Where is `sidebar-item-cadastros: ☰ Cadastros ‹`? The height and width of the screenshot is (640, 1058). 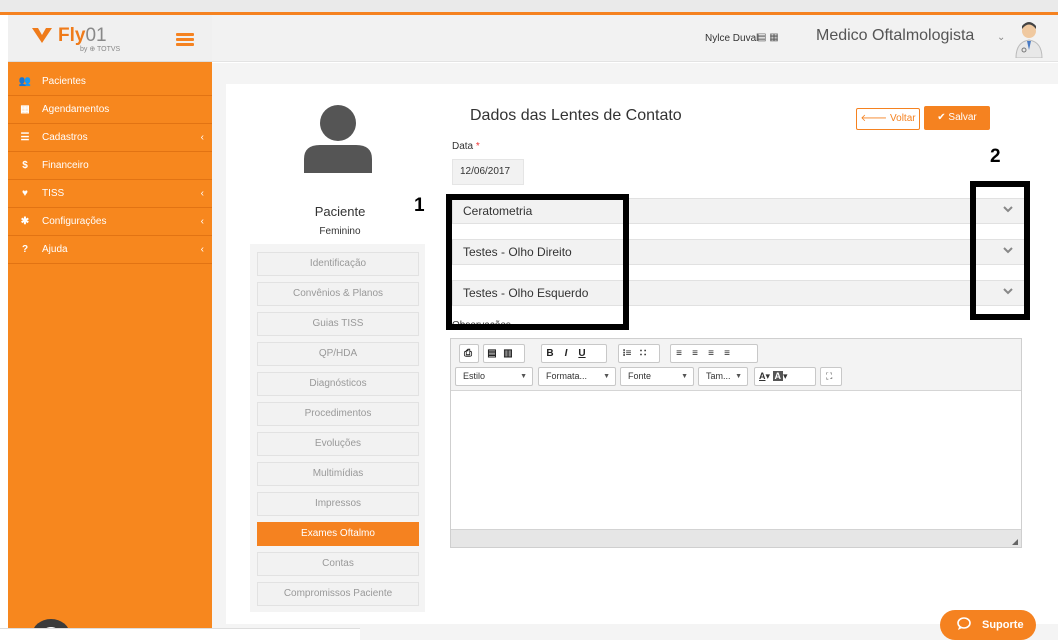 sidebar-item-cadastros: ☰ Cadastros ‹ is located at coordinates (110, 138).